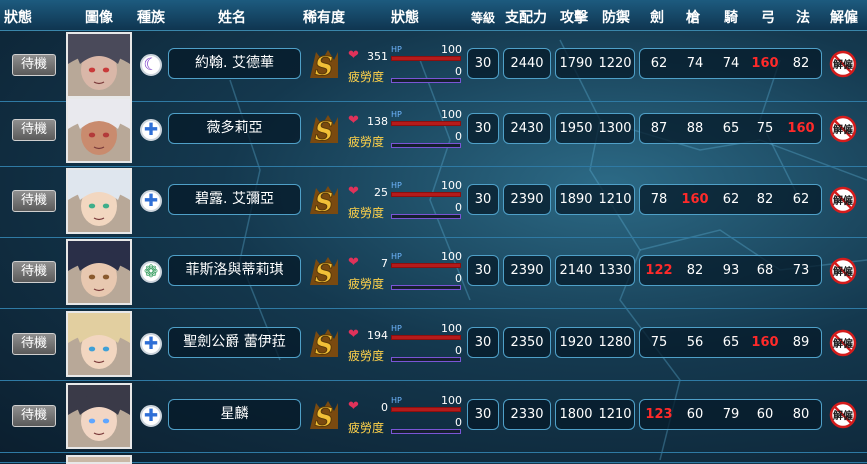  I want to click on magic-value: 80, so click(801, 414).